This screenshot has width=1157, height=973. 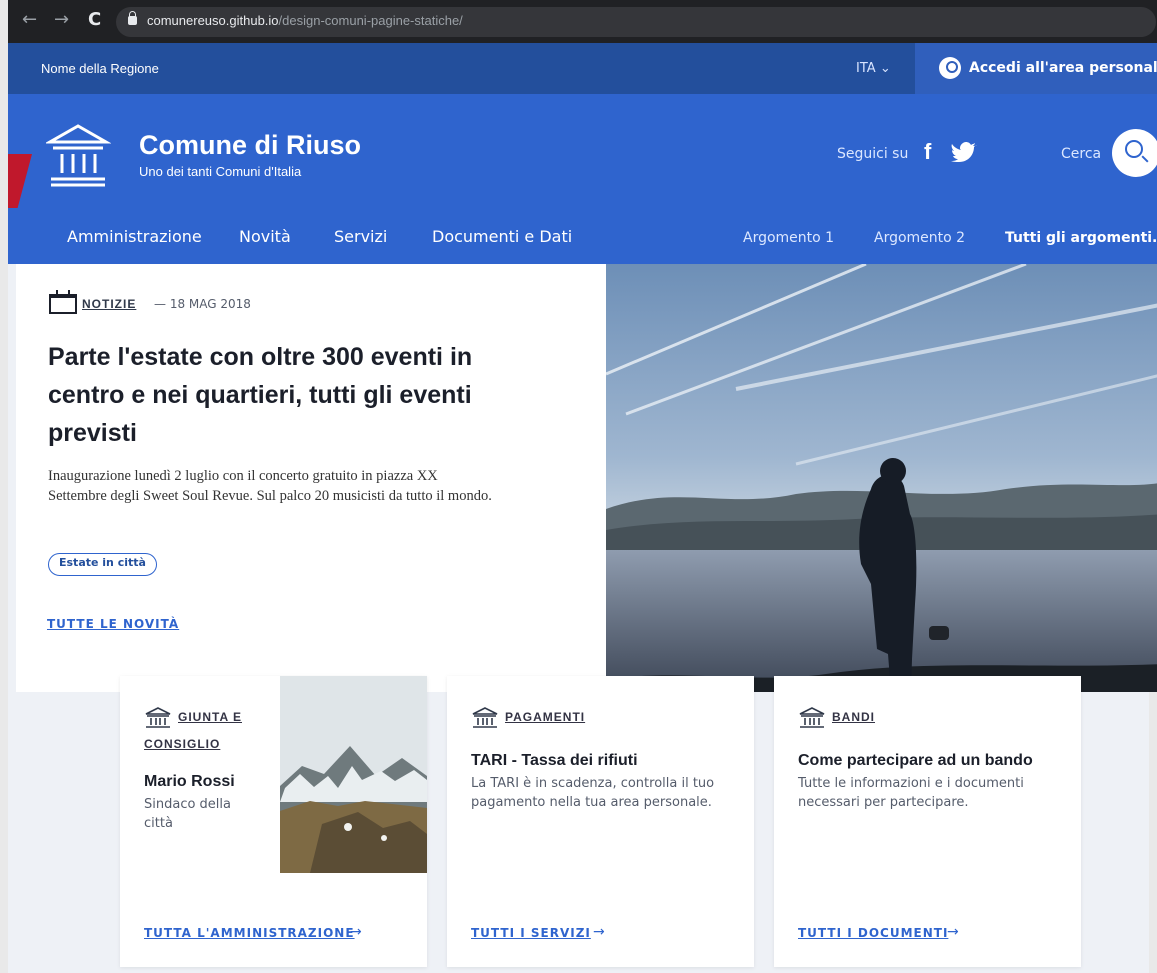 What do you see at coordinates (866, 68) in the screenshot?
I see `language-value: ITA` at bounding box center [866, 68].